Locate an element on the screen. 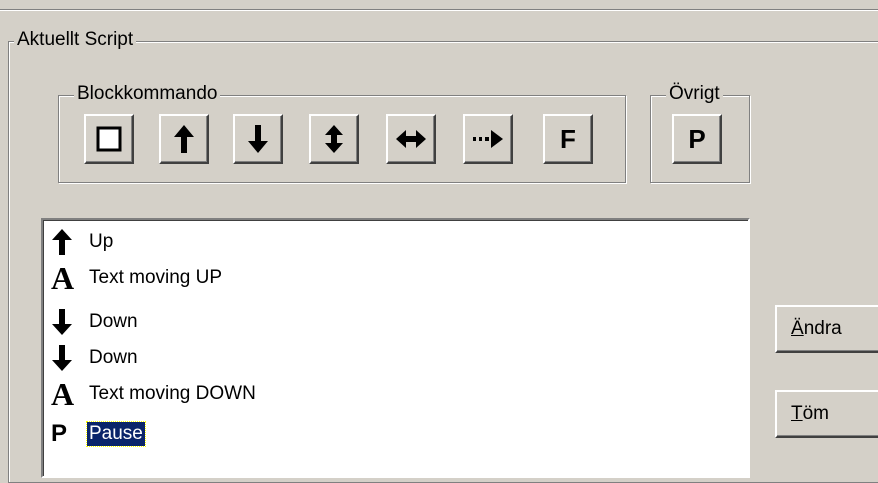  block-button-scroll-right is located at coordinates (488, 139).